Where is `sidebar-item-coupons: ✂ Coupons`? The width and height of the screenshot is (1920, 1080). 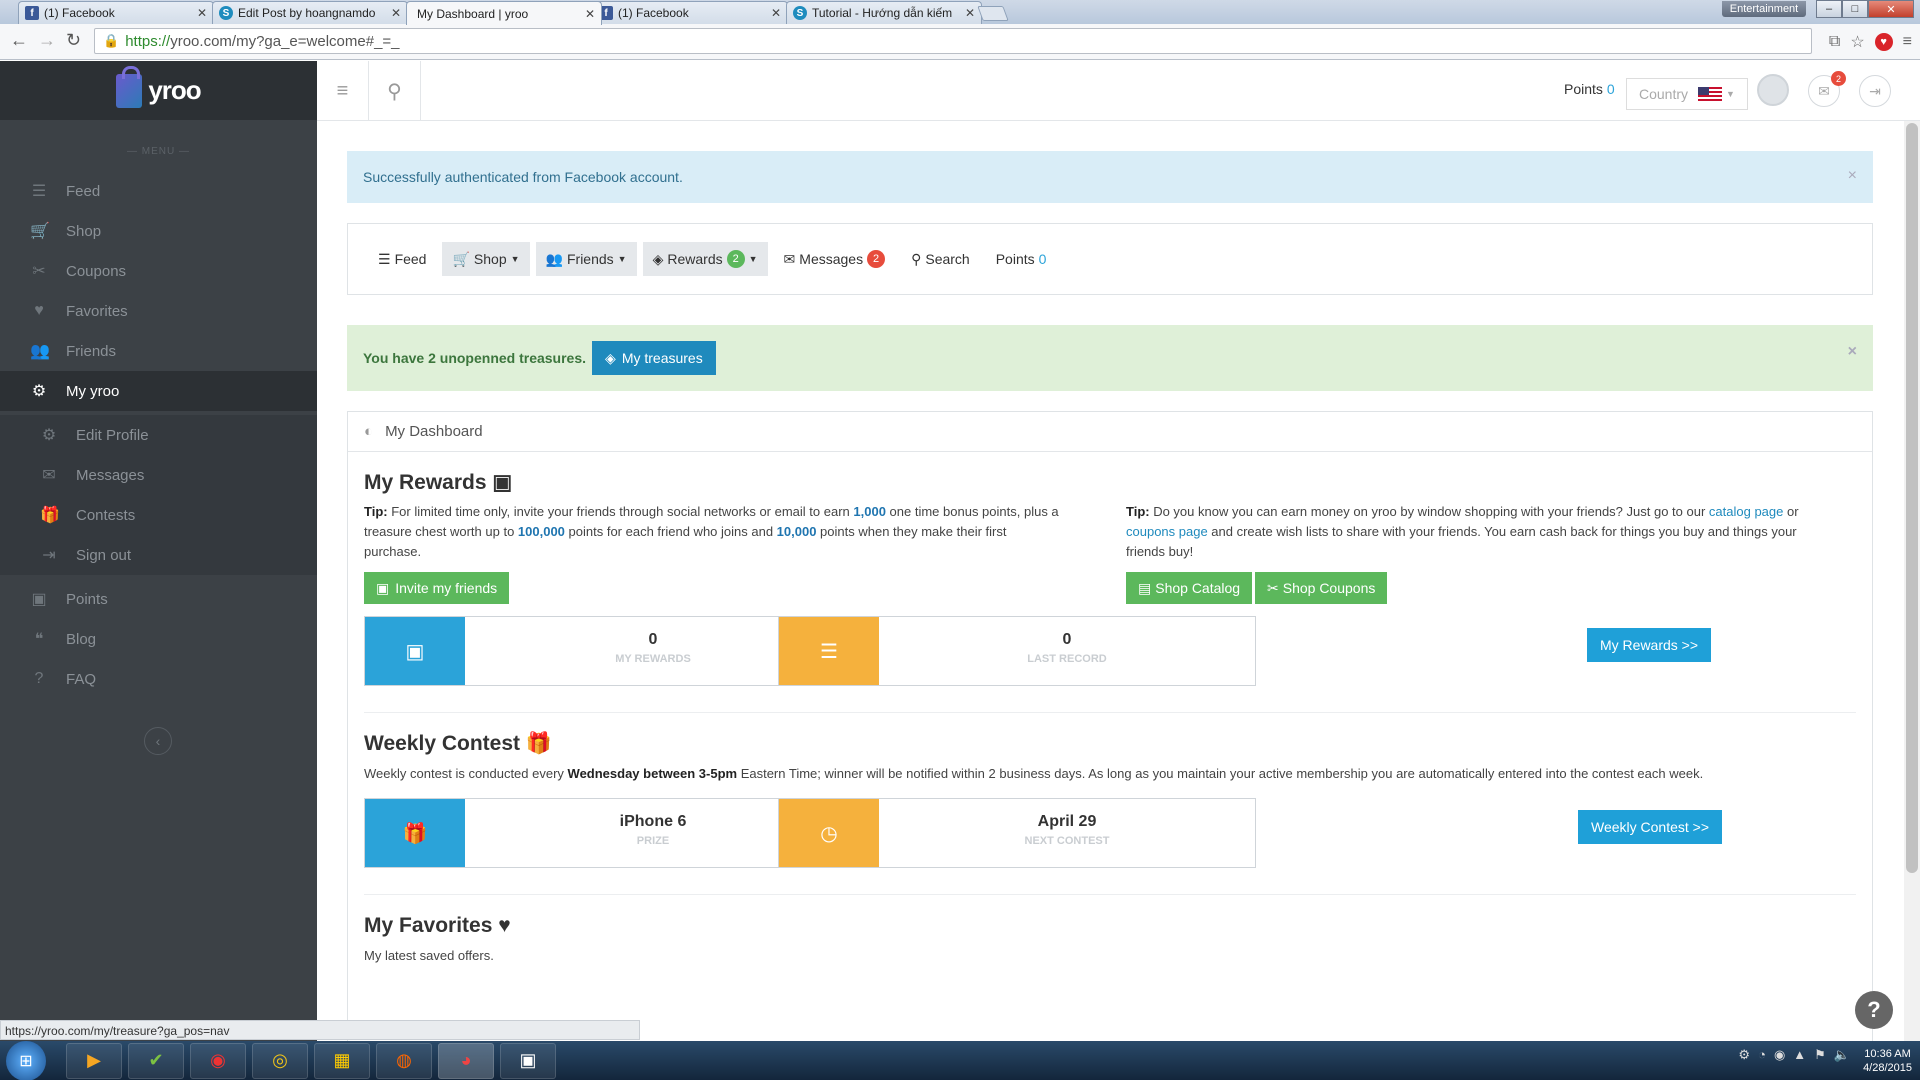
sidebar-item-coupons: ✂ Coupons is located at coordinates (158, 271).